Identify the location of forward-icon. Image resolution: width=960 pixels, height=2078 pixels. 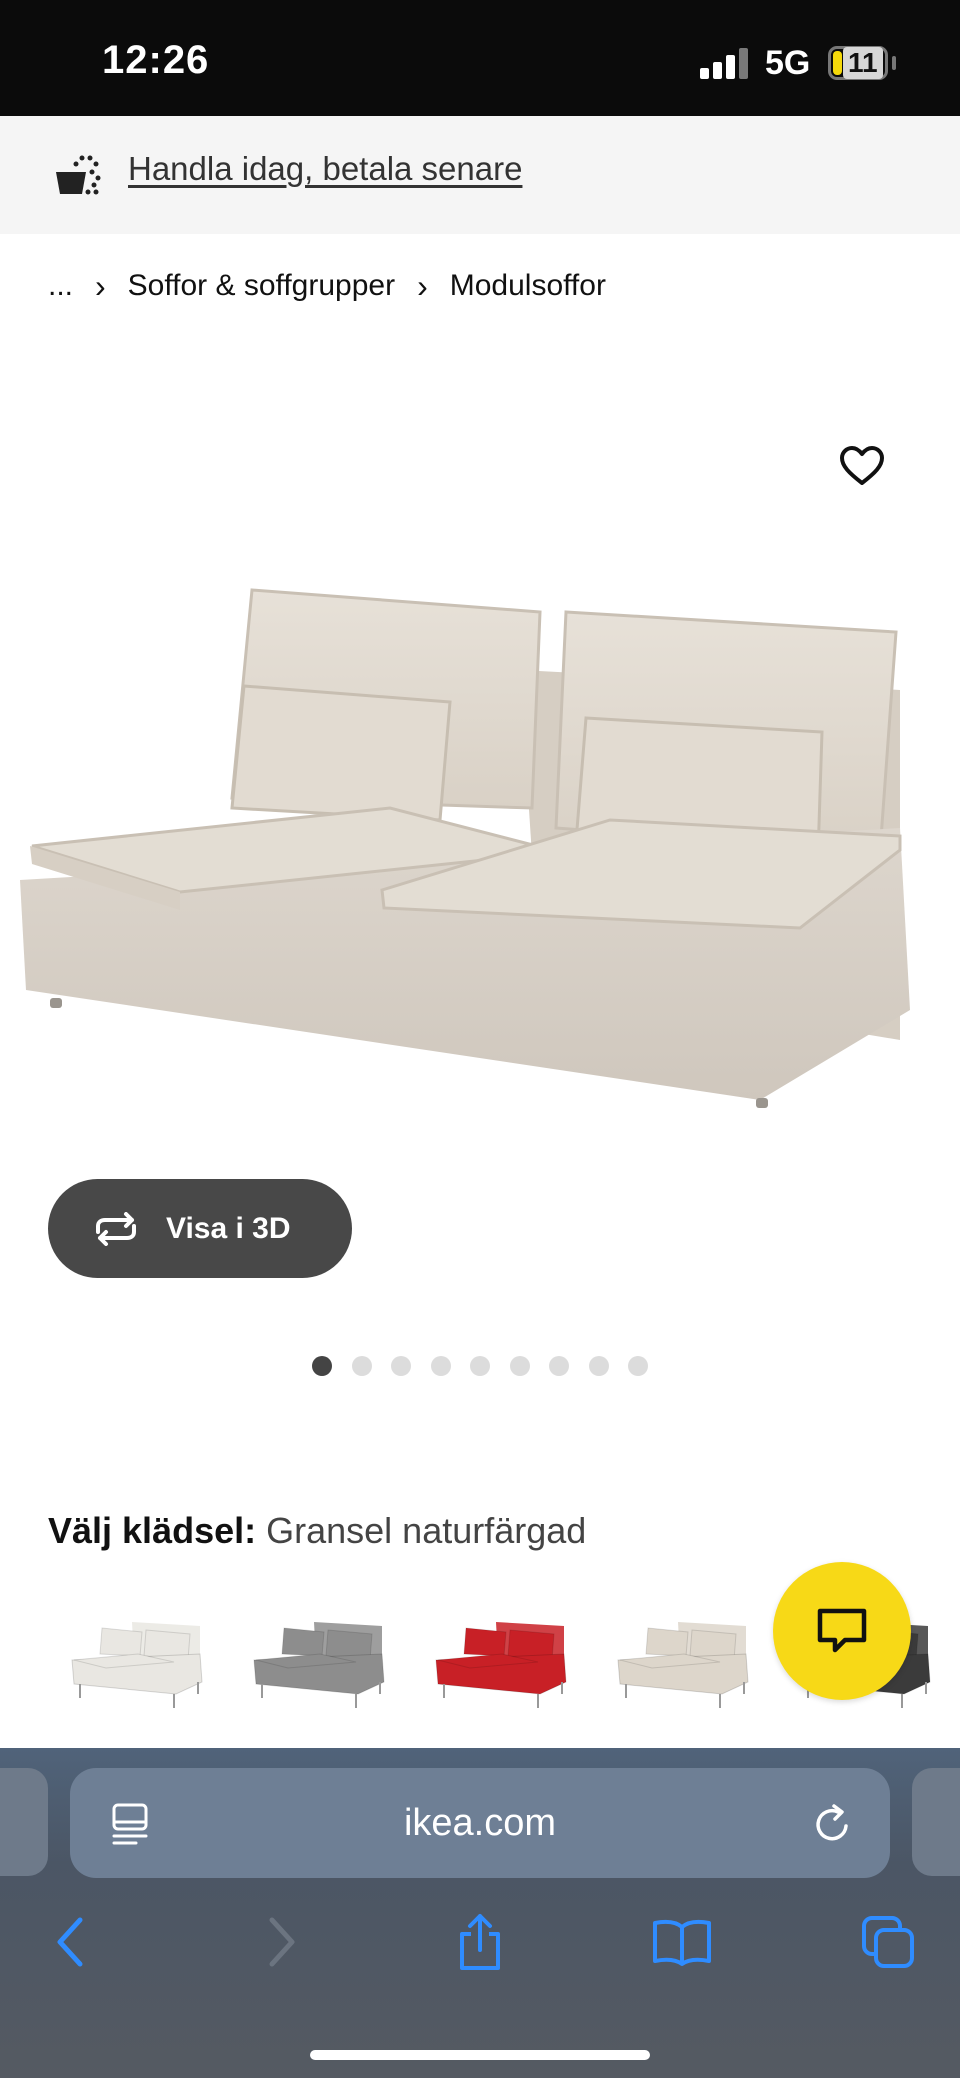
(282, 1942).